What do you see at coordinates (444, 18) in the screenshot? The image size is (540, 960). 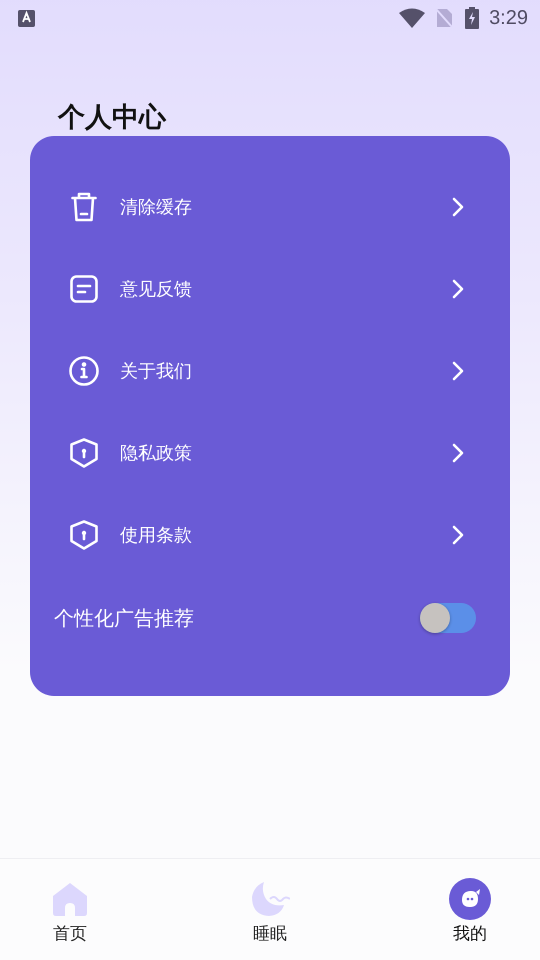 I see `no-sim-icon` at bounding box center [444, 18].